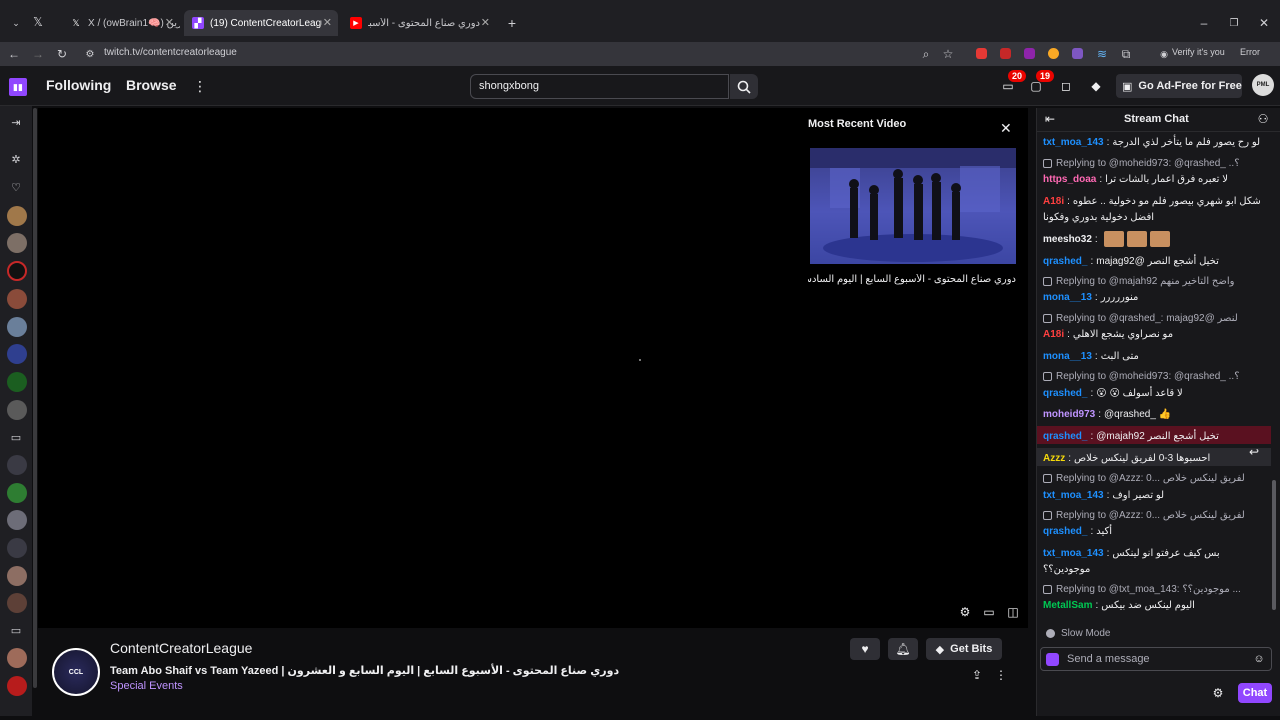 The height and width of the screenshot is (720, 1280). What do you see at coordinates (599, 86) in the screenshot?
I see `search-input: shongxbong` at bounding box center [599, 86].